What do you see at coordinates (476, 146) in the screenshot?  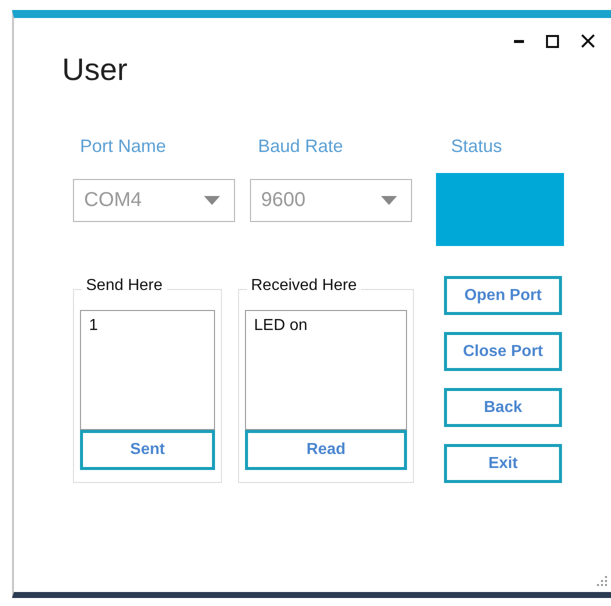 I see `status-label: Status` at bounding box center [476, 146].